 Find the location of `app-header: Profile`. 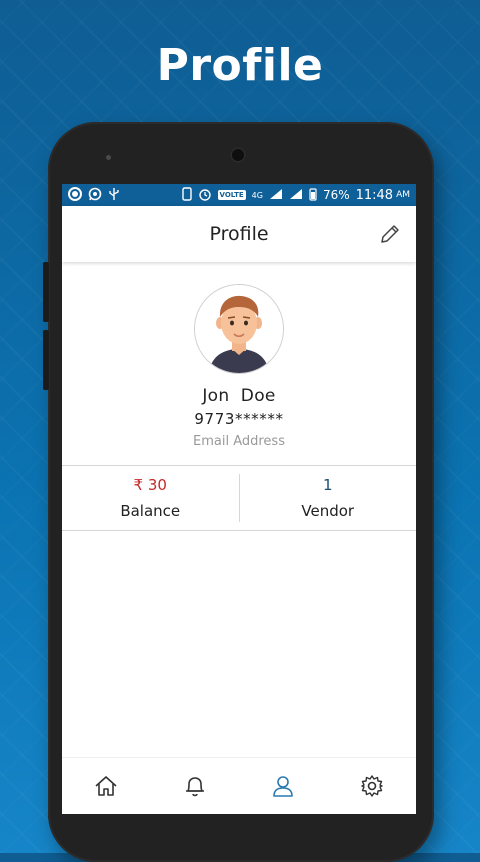

app-header: Profile is located at coordinates (239, 234).